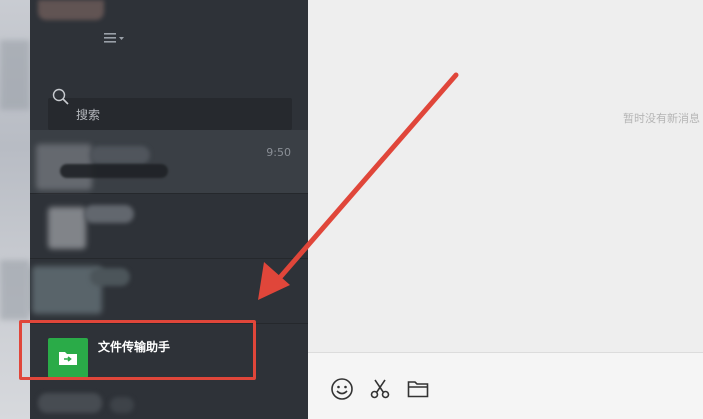  I want to click on folder-icon, so click(418, 389).